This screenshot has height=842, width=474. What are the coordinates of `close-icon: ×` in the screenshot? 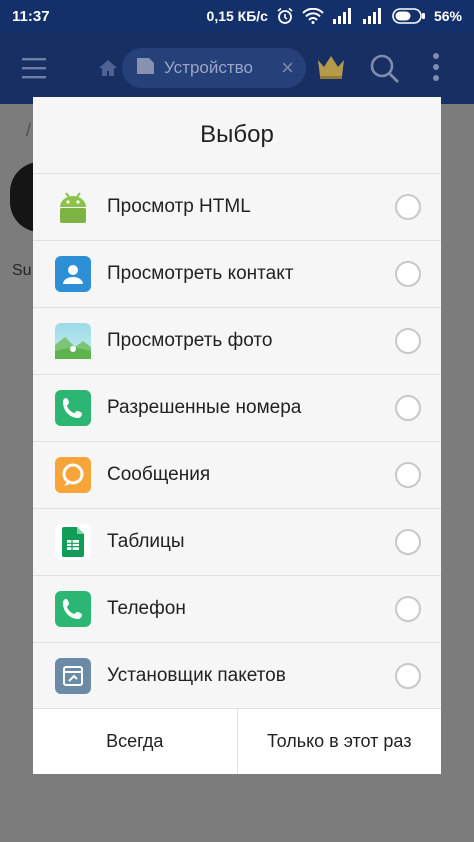 It's located at (287, 68).